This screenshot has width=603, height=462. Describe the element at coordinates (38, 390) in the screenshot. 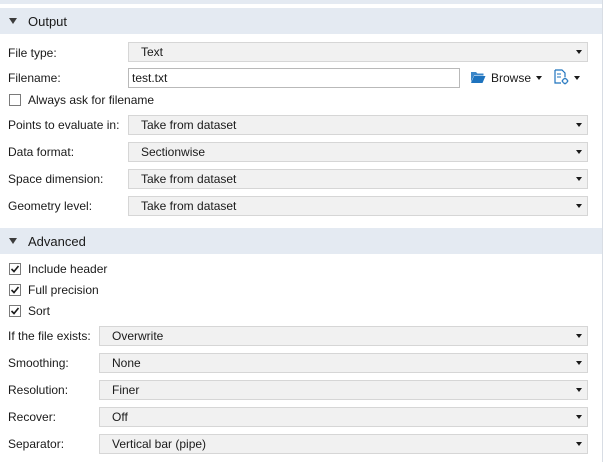

I see `resolution-label: Resolution:` at that location.